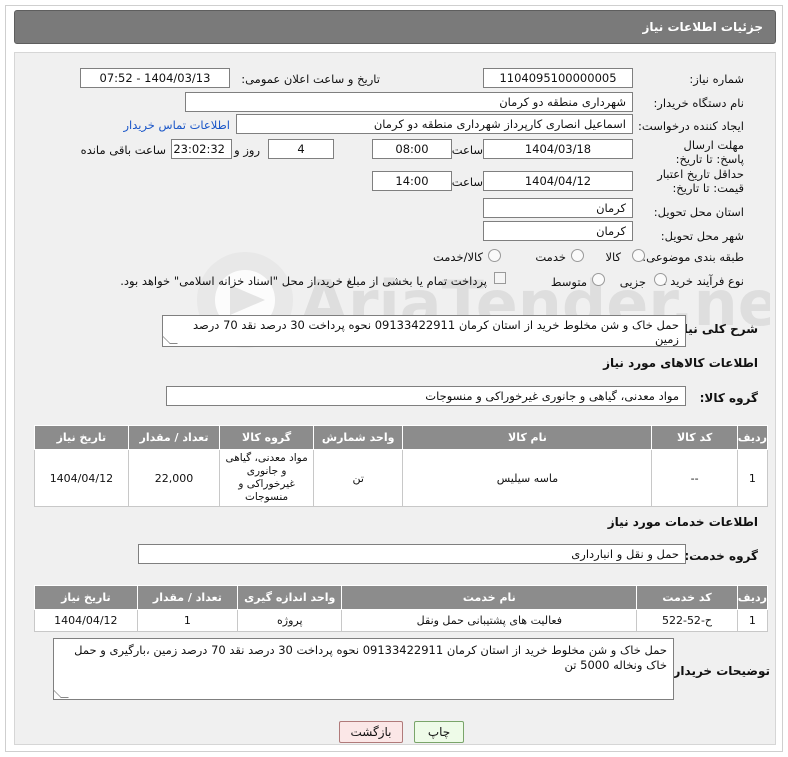 Image resolution: width=788 pixels, height=757 pixels. Describe the element at coordinates (691, 126) in the screenshot. I see `requester-label: ایجاد کننده درخواست:` at that location.